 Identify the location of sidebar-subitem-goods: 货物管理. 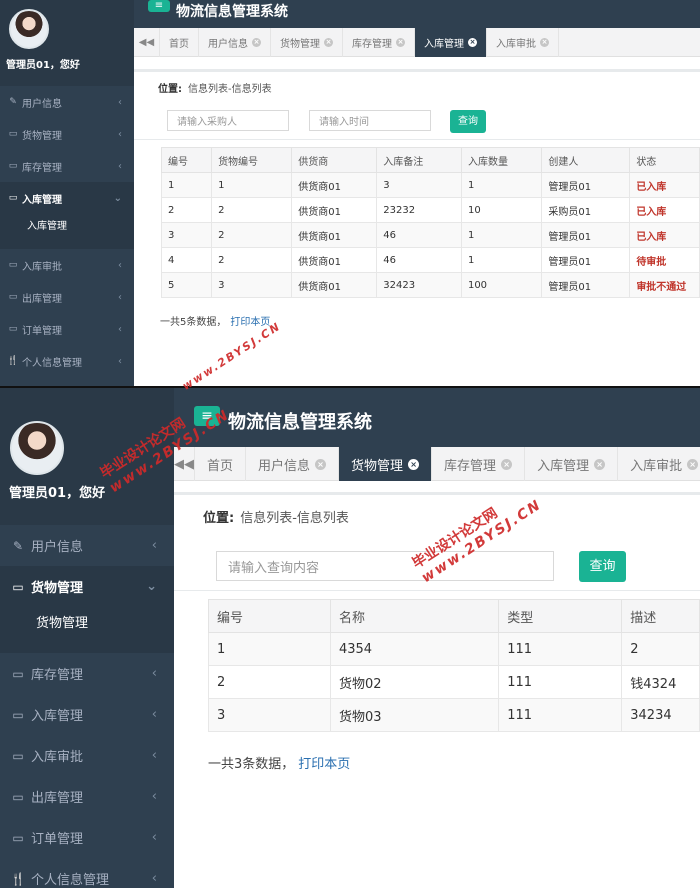
(87, 623).